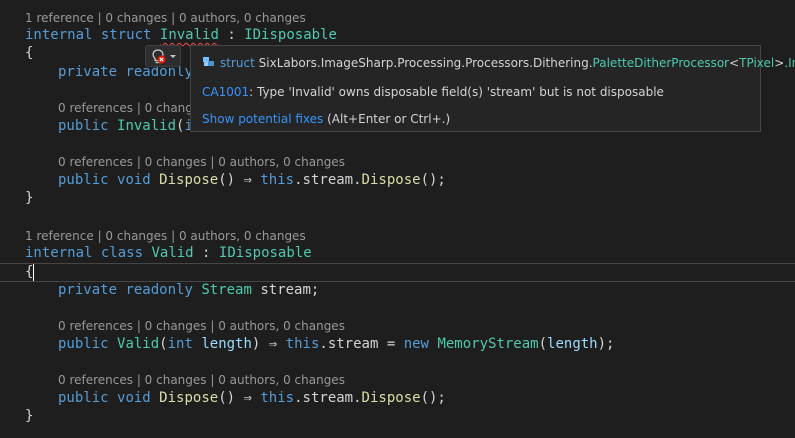 The width and height of the screenshot is (795, 438). I want to click on show-fixes-link: Show potential fixes, so click(262, 119).